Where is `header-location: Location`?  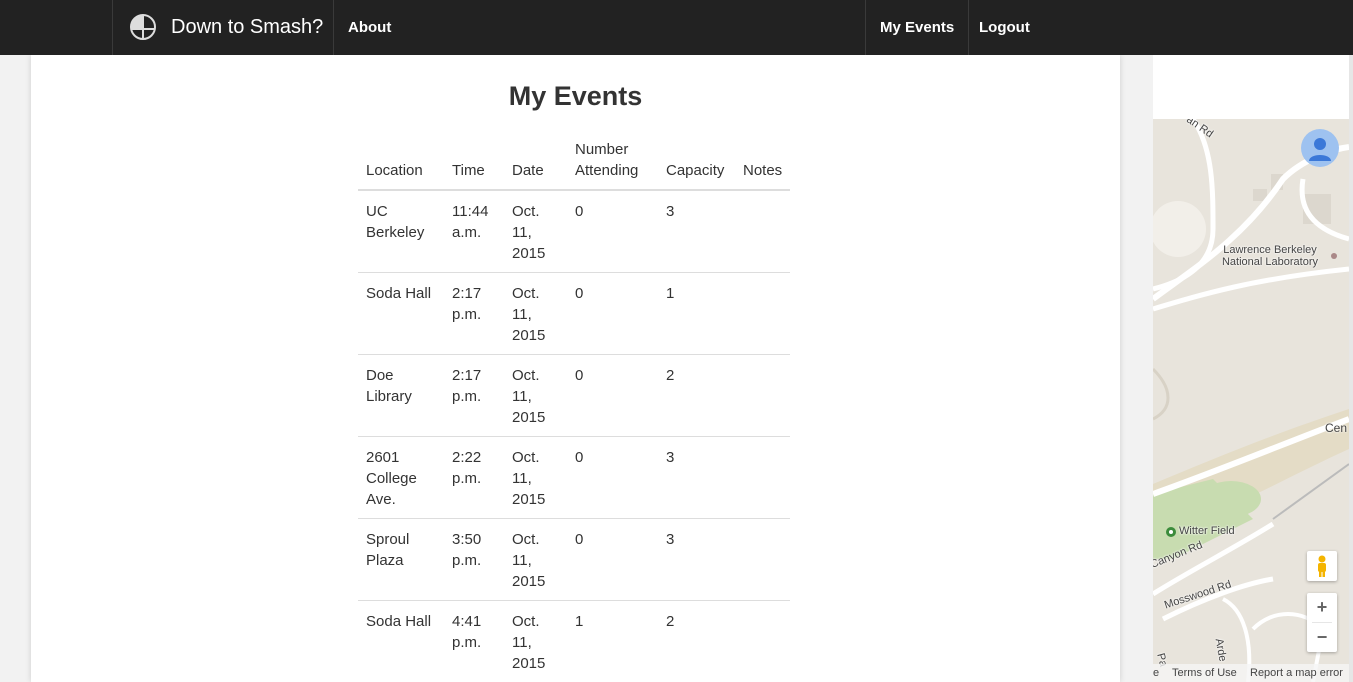 header-location: Location is located at coordinates (401, 163).